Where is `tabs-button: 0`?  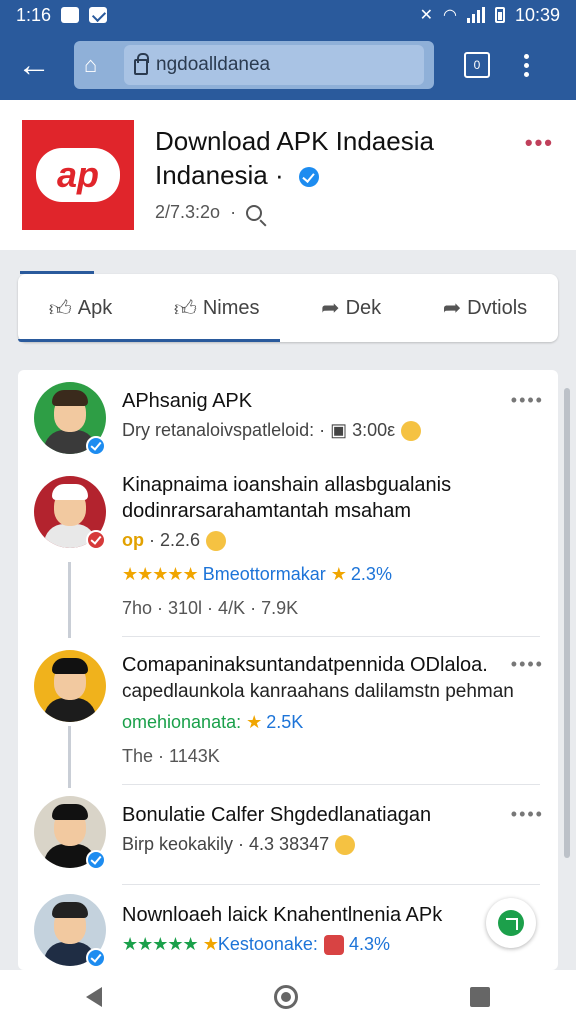
tabs-button: 0 is located at coordinates (477, 65).